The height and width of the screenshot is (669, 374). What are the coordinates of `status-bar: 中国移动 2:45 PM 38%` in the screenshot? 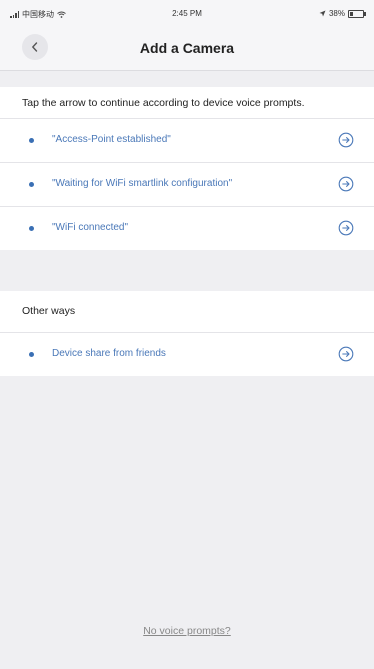 It's located at (187, 13).